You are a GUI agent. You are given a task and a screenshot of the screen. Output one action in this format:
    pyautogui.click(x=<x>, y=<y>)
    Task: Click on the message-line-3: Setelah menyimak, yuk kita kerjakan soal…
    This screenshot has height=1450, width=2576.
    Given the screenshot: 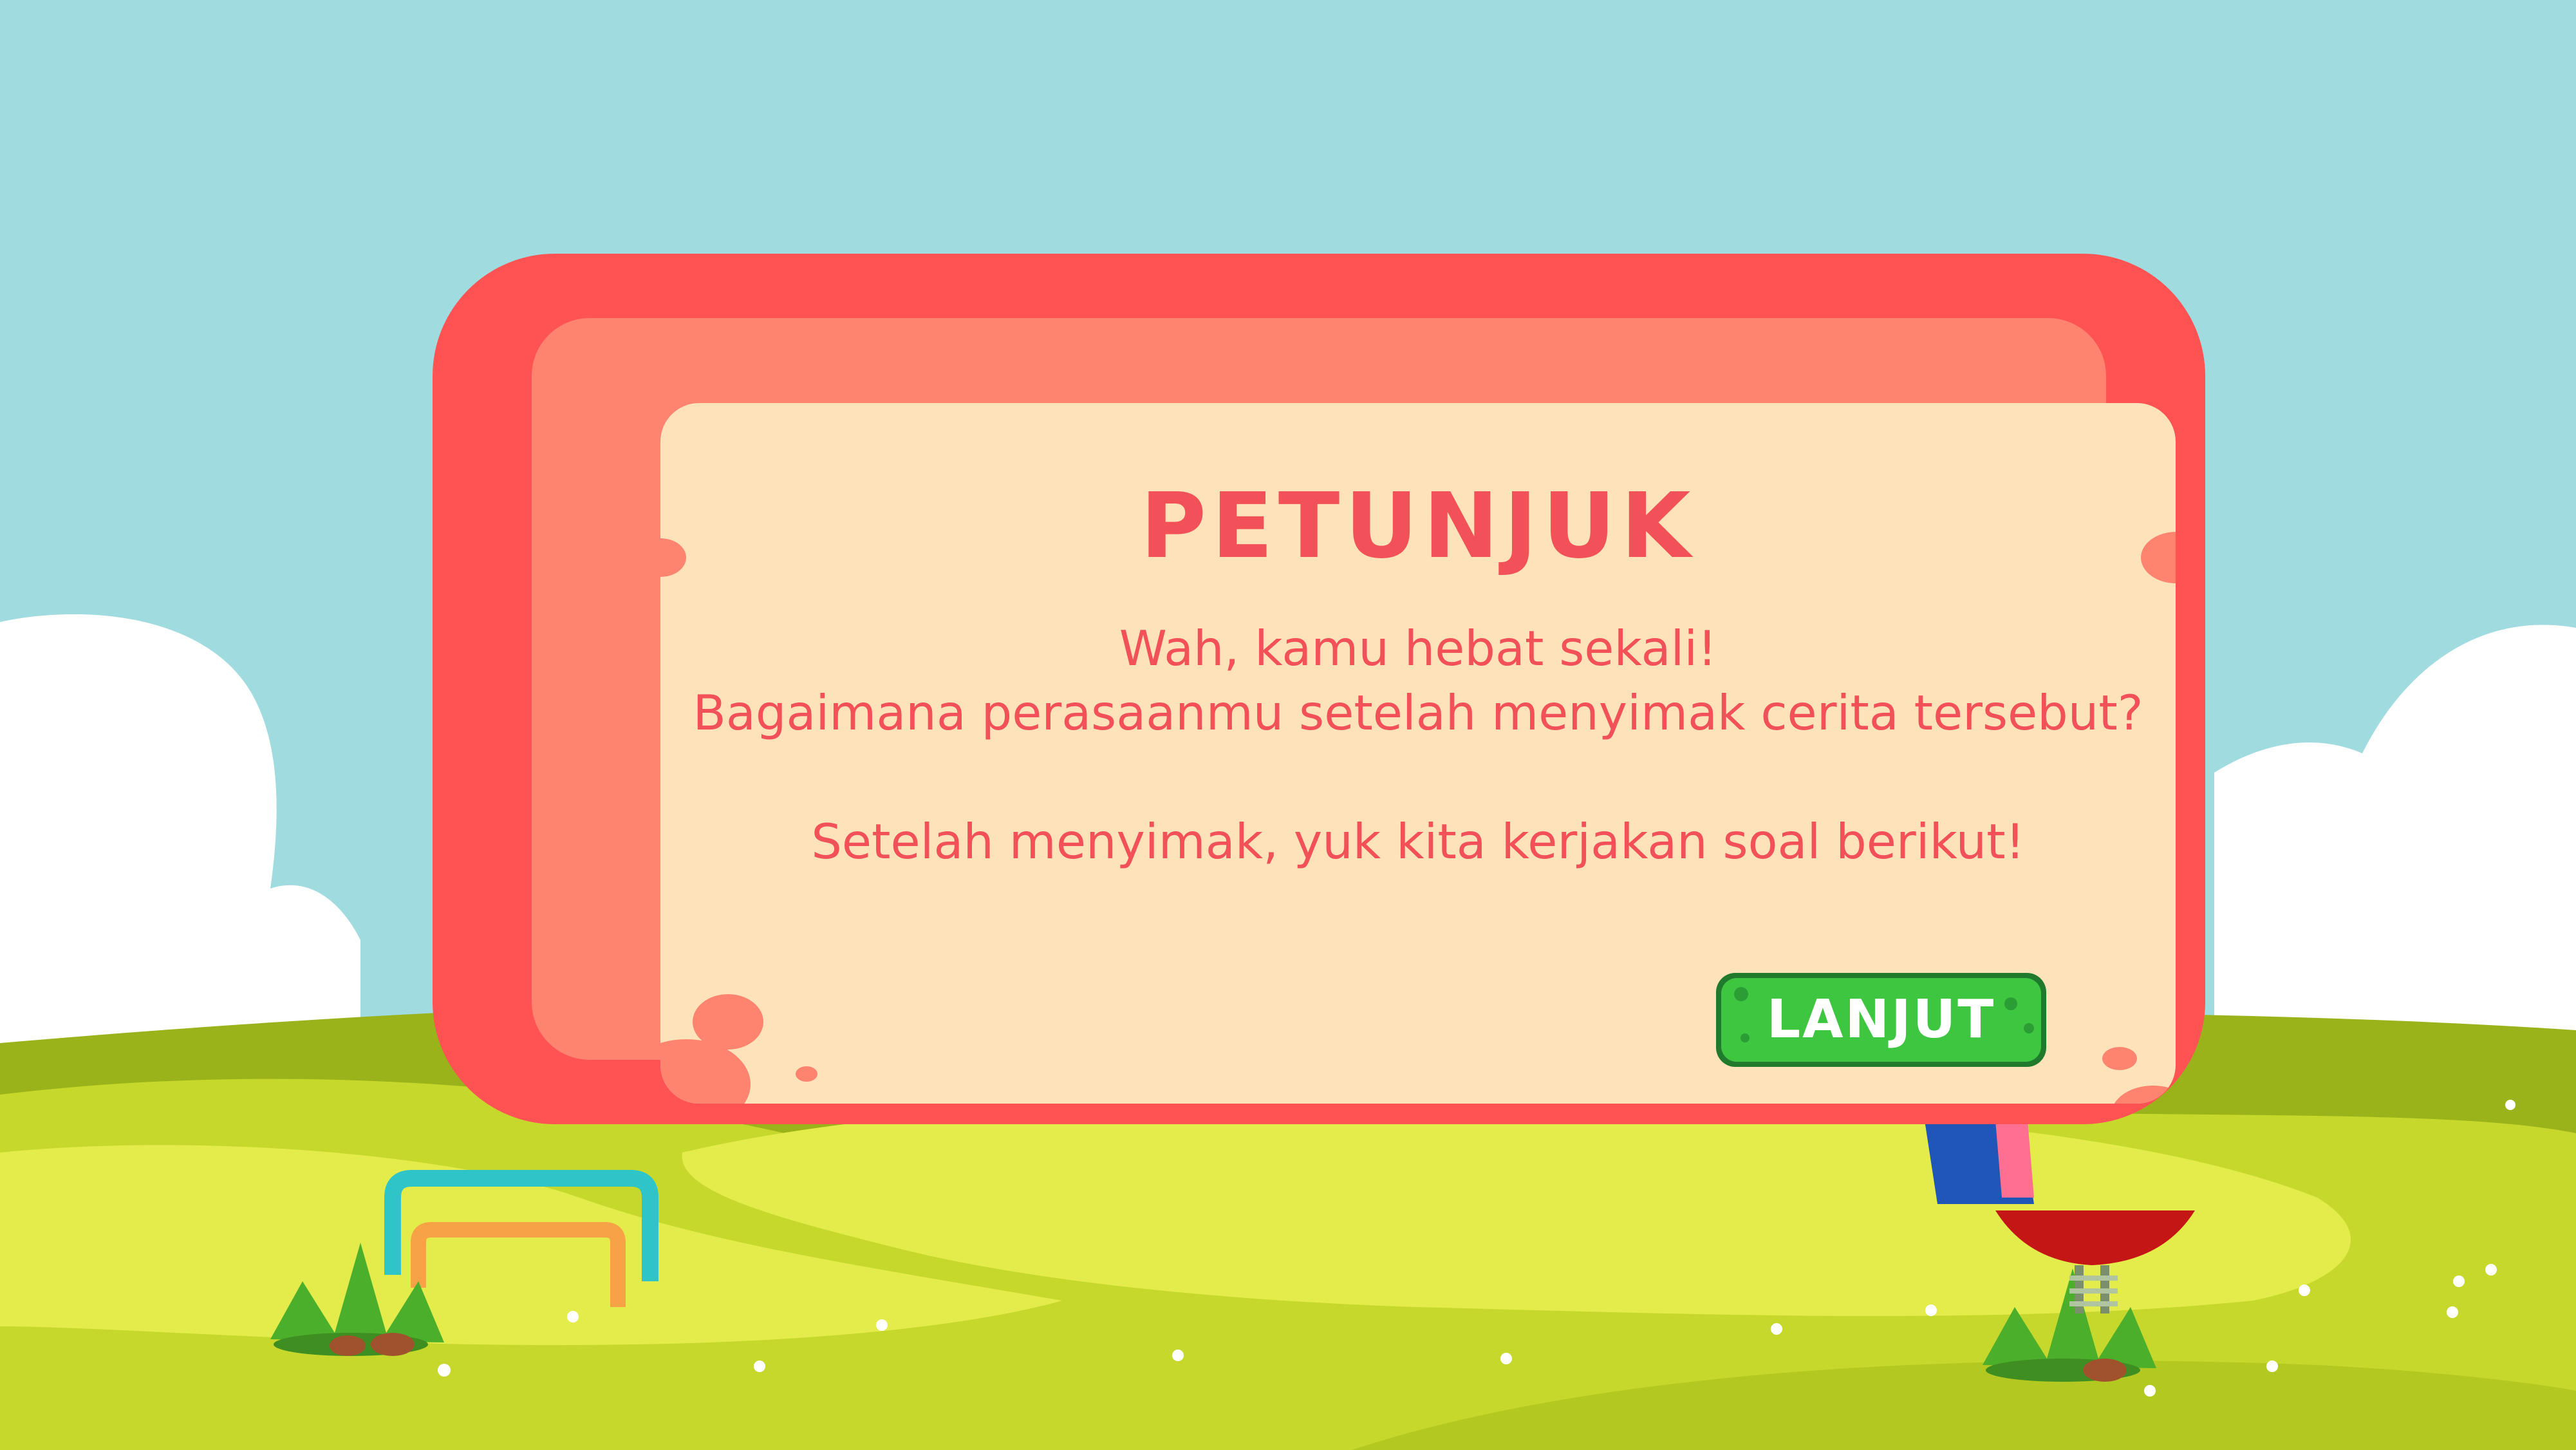 What is the action you would take?
    pyautogui.click(x=1418, y=841)
    